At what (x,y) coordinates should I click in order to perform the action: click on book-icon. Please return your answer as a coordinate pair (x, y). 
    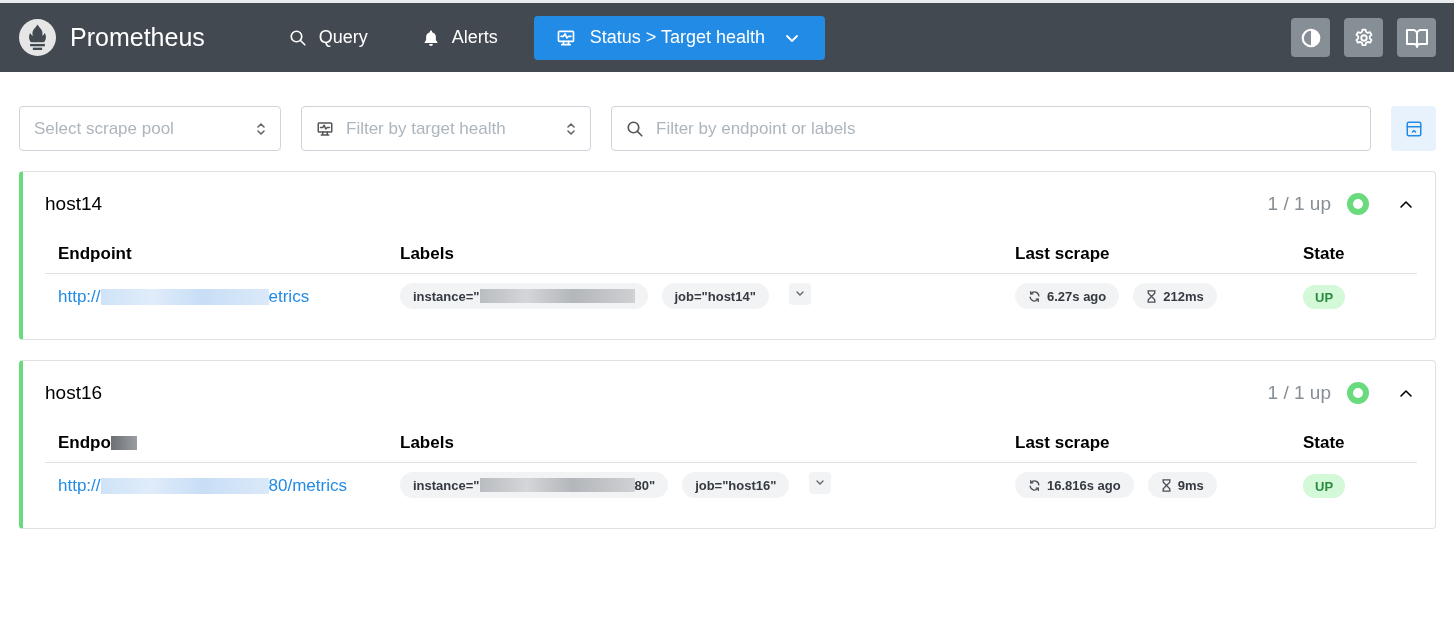
    Looking at the image, I should click on (1416, 37).